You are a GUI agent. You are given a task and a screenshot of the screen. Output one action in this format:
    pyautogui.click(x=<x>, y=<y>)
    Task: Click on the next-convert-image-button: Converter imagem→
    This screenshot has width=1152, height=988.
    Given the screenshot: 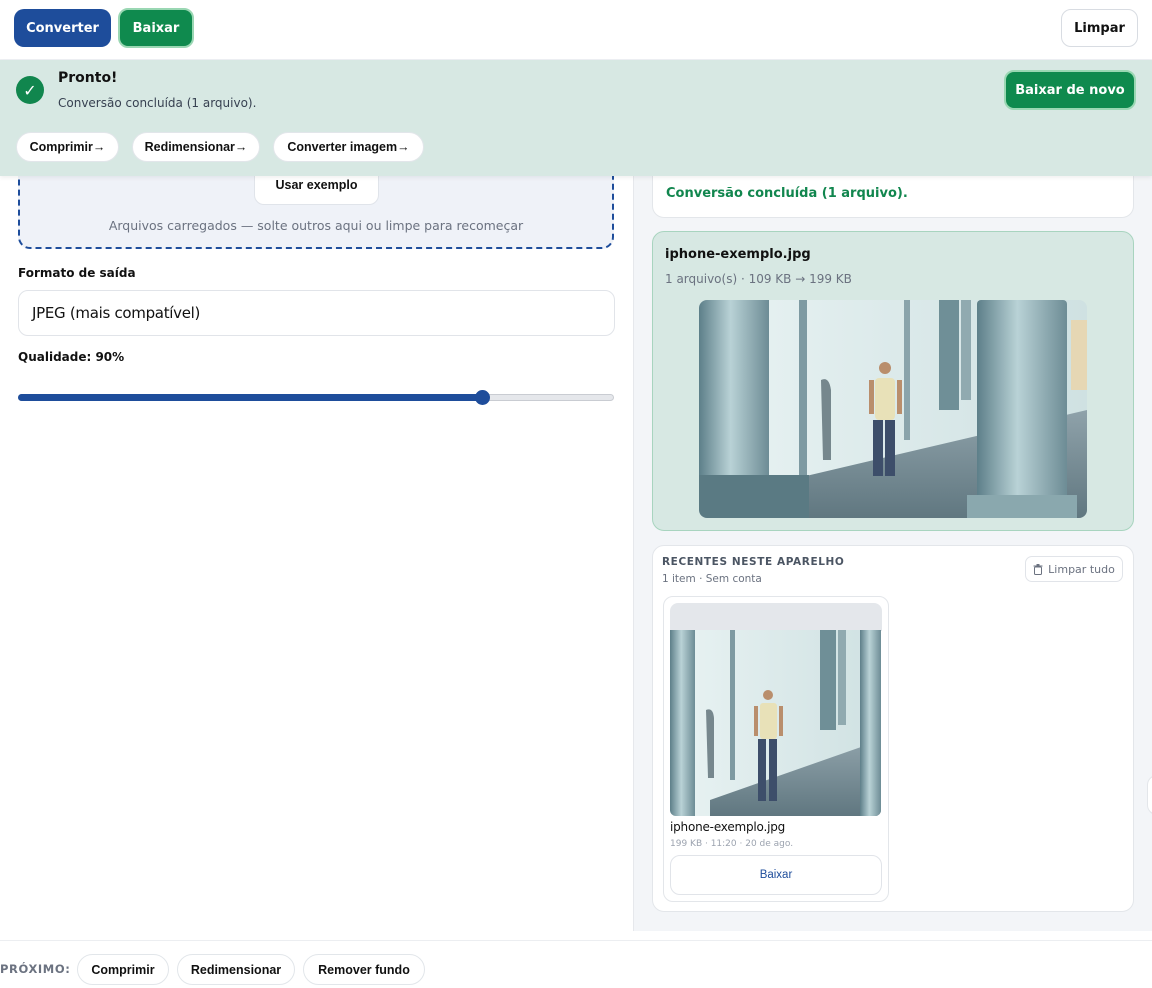 What is the action you would take?
    pyautogui.click(x=348, y=147)
    